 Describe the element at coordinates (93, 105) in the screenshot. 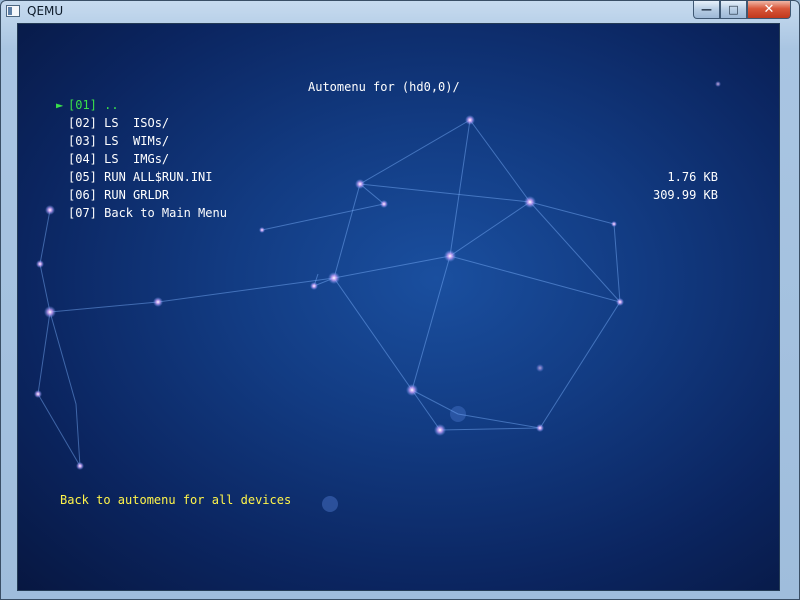

I see `menu-item-label: [01] ..` at that location.